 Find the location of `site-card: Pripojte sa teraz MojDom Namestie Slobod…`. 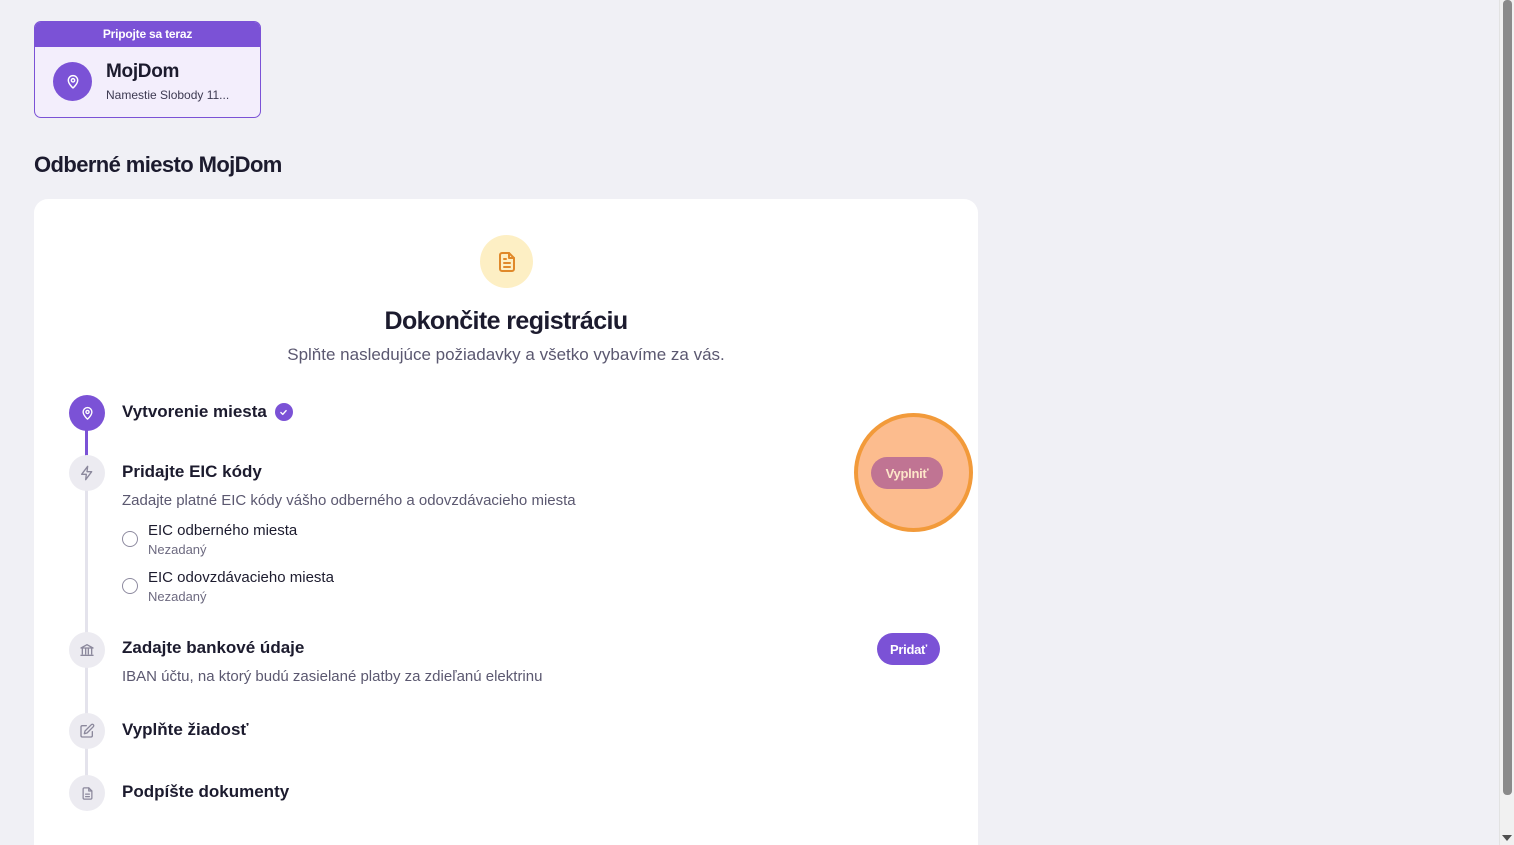

site-card: Pripojte sa teraz MojDom Namestie Slobod… is located at coordinates (147, 69).